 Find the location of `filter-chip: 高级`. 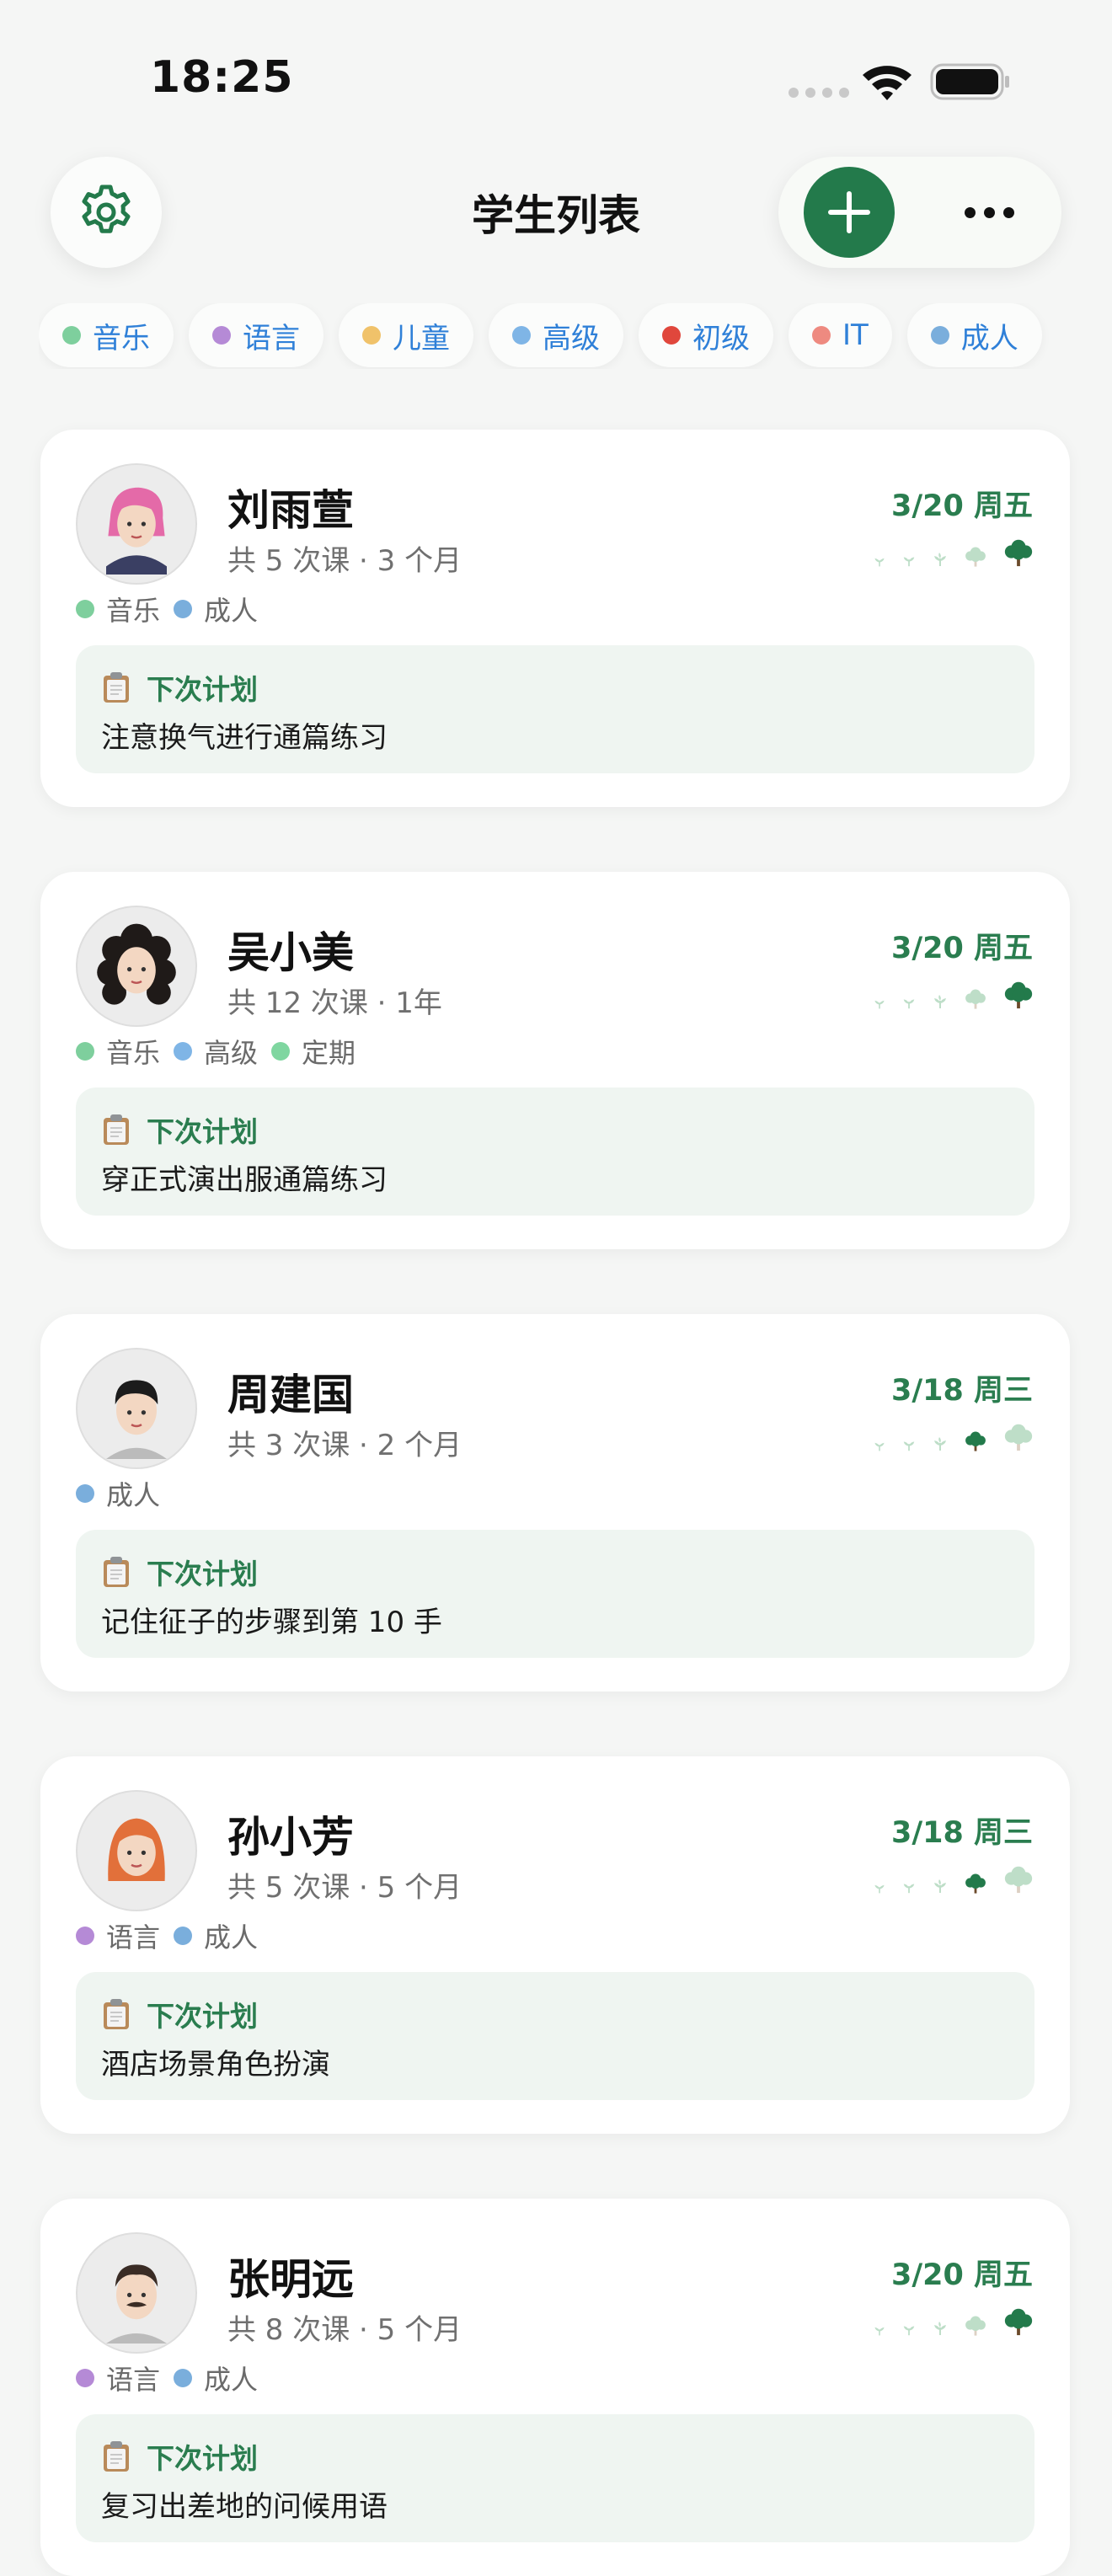

filter-chip: 高级 is located at coordinates (556, 335).